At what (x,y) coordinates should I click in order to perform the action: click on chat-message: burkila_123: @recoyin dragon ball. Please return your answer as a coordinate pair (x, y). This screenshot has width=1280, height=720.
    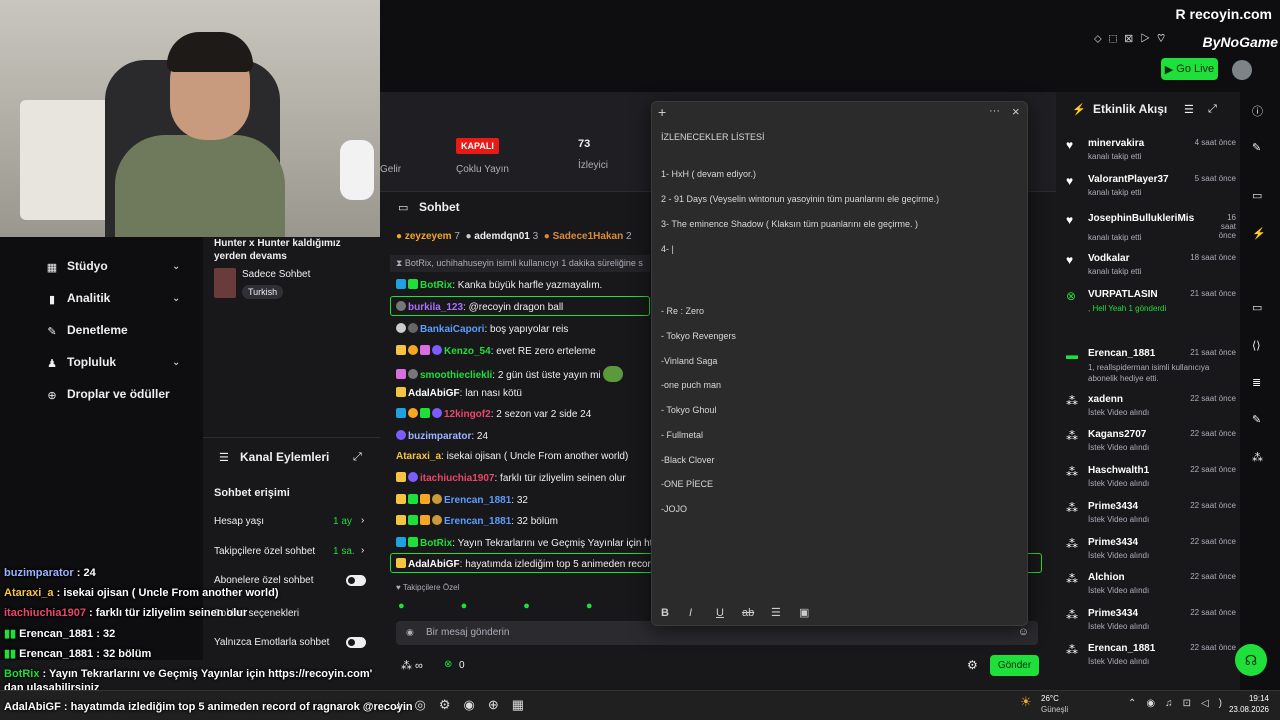
    Looking at the image, I should click on (479, 307).